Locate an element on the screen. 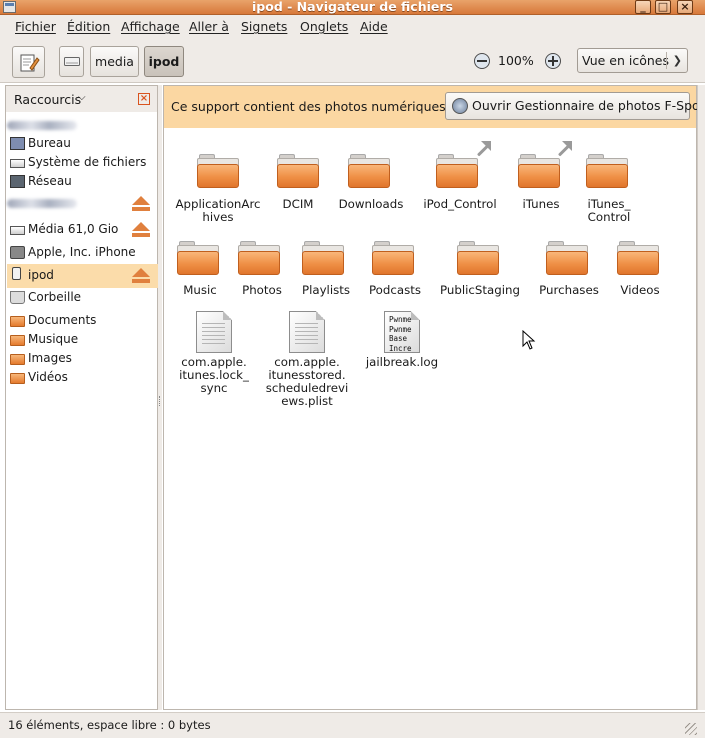 The height and width of the screenshot is (738, 705). edit-location-icon is located at coordinates (30, 63).